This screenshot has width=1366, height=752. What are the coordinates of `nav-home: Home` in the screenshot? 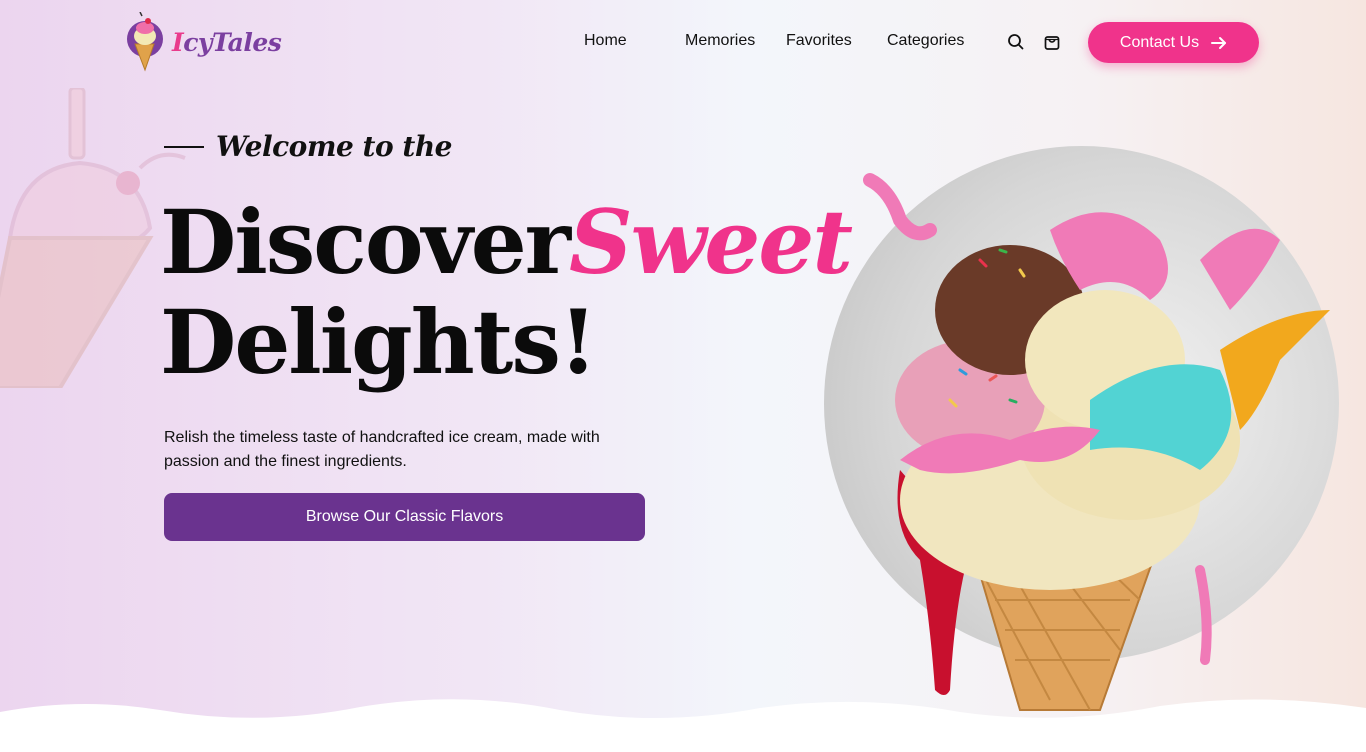 It's located at (605, 41).